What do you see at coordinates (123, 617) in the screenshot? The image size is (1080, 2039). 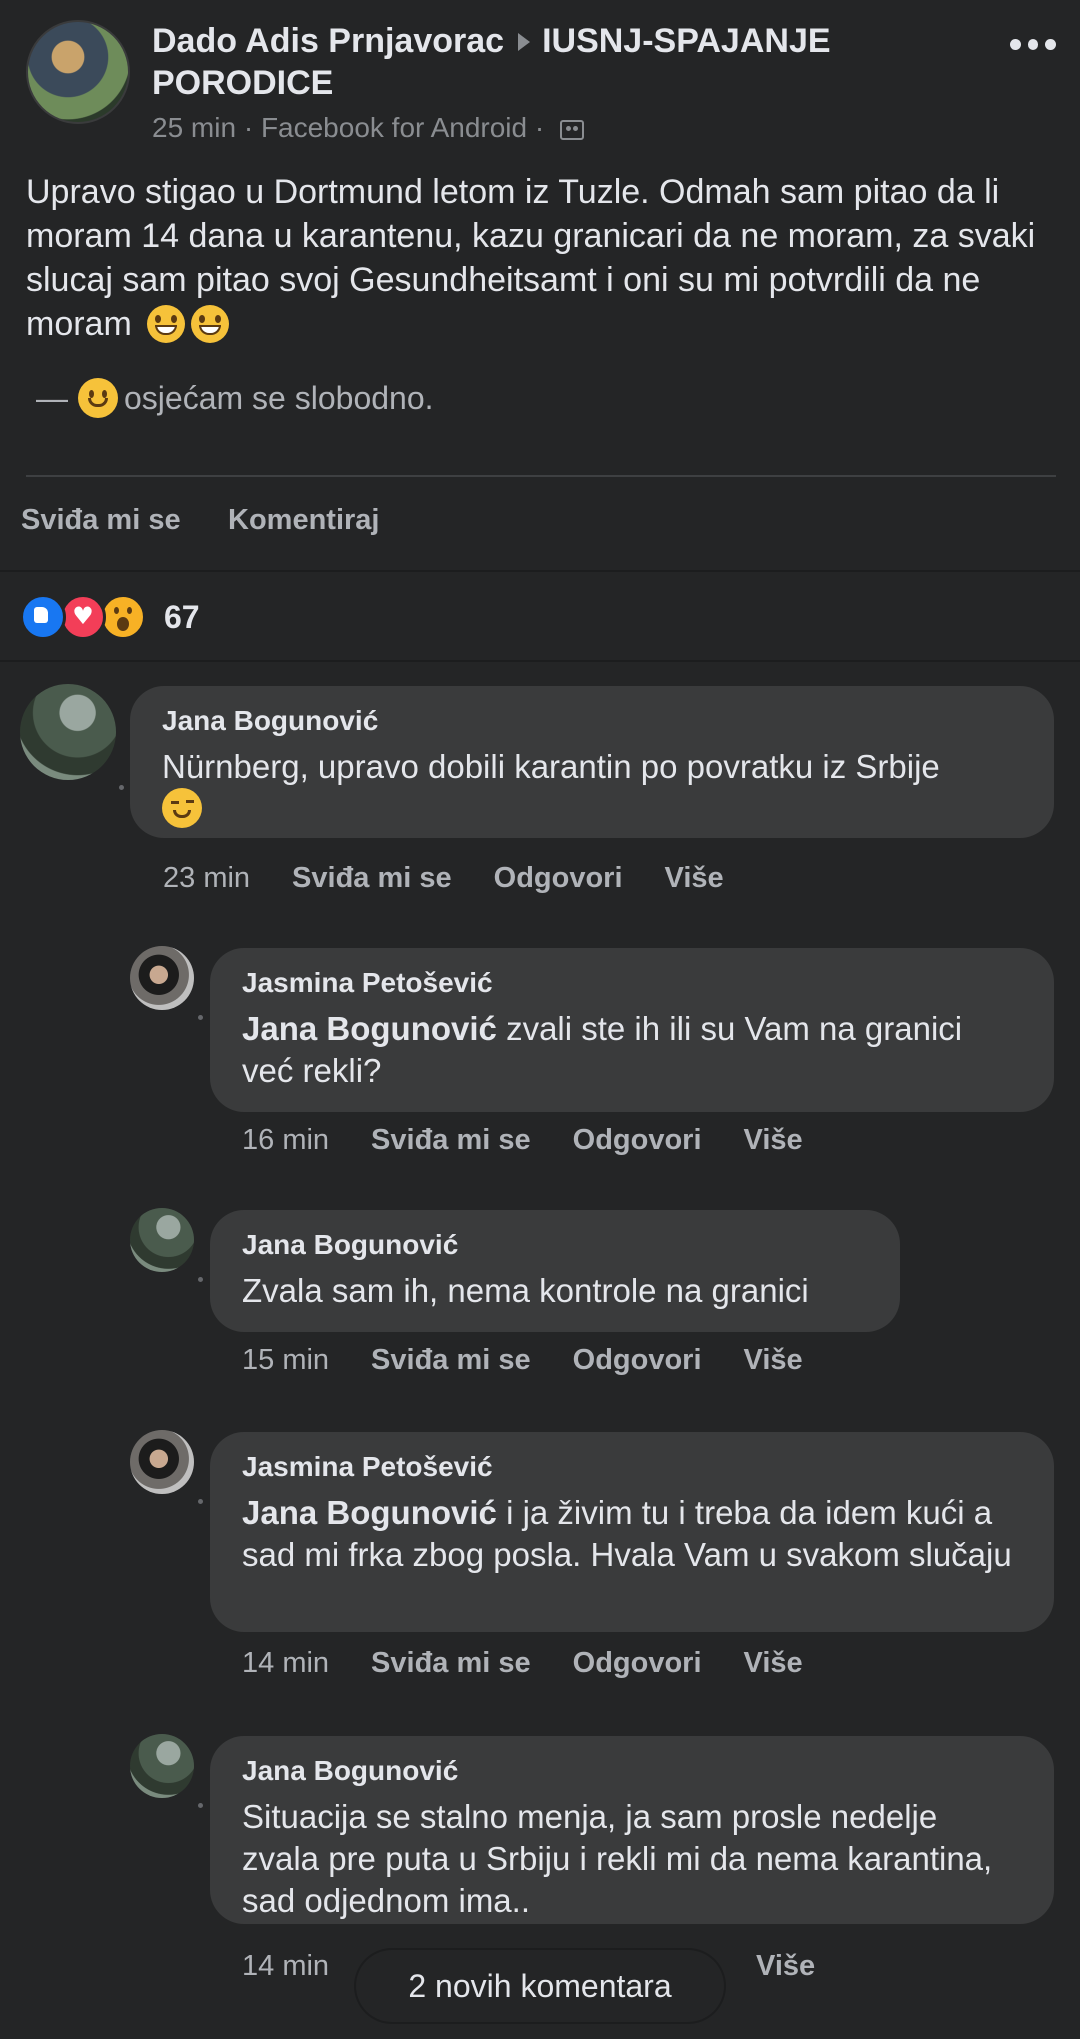 I see `wow-reaction-icon` at bounding box center [123, 617].